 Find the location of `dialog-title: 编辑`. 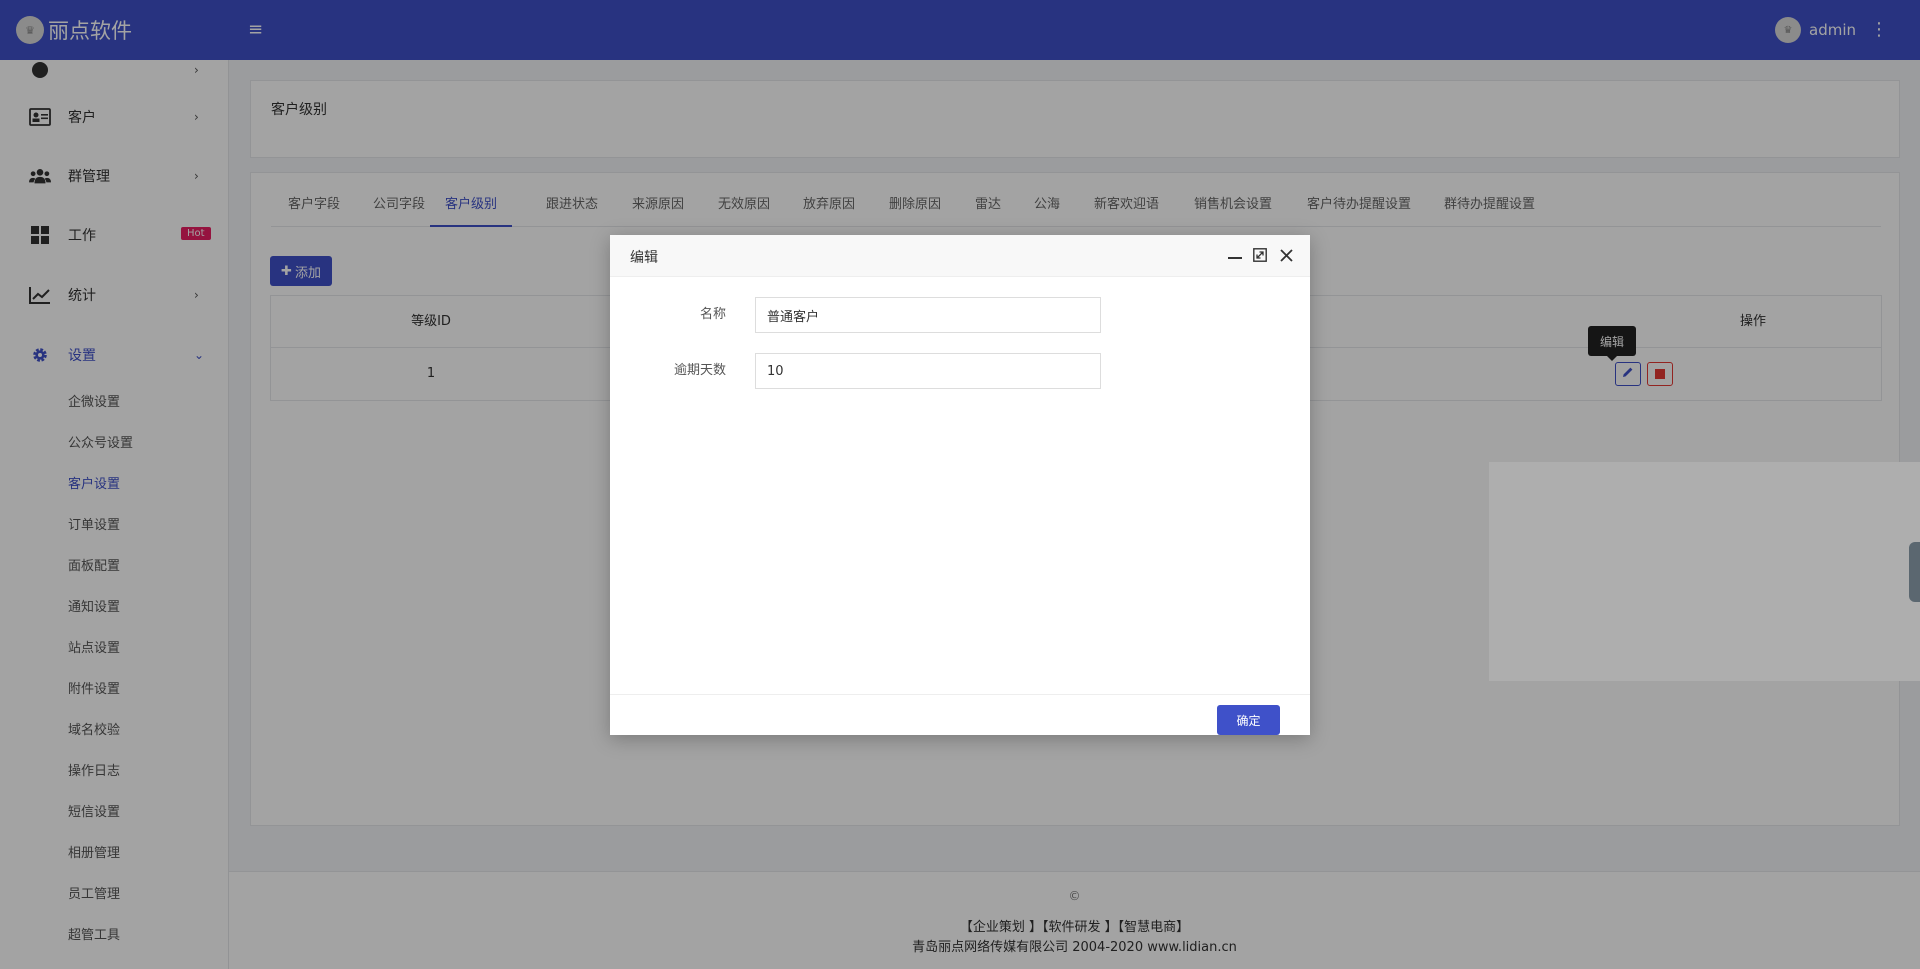

dialog-title: 编辑 is located at coordinates (644, 258).